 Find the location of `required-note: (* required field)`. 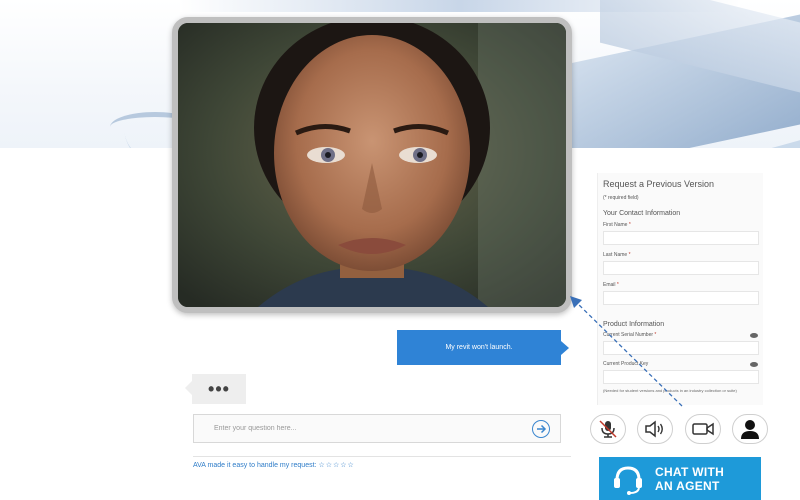

required-note: (* required field) is located at coordinates (621, 198).